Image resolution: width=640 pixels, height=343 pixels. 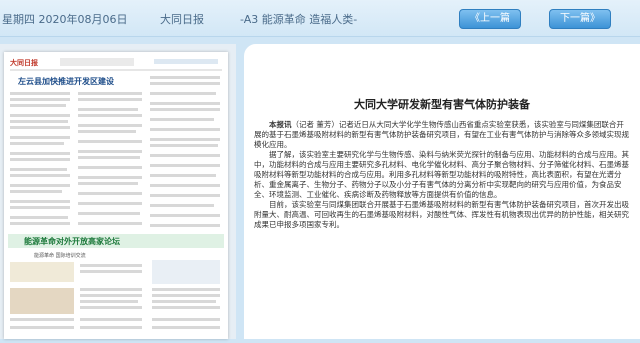 I want to click on issue-date: 星期四 2020年08月06日, so click(x=65, y=19).